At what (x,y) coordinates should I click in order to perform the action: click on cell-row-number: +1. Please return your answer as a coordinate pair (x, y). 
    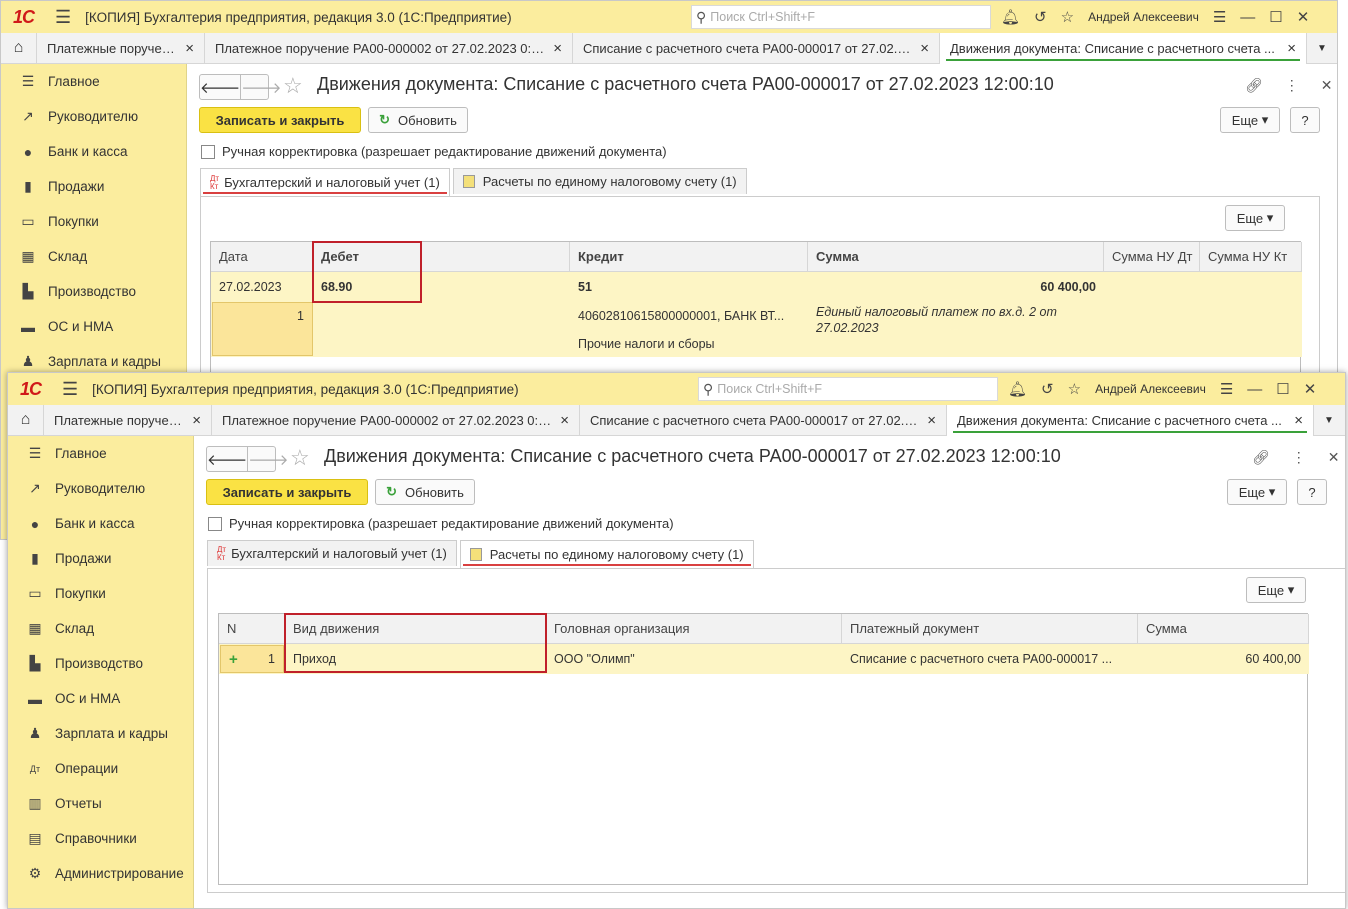
    Looking at the image, I should click on (252, 659).